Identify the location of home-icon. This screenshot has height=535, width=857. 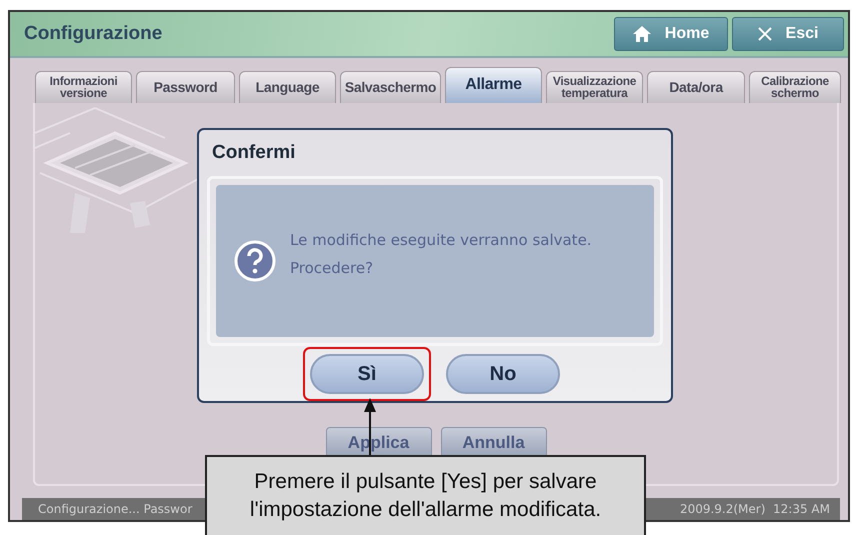
(641, 34).